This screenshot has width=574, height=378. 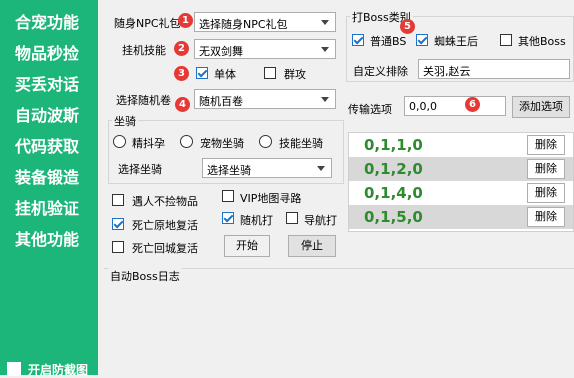 What do you see at coordinates (256, 220) in the screenshot?
I see `random-hit-label: 随机打` at bounding box center [256, 220].